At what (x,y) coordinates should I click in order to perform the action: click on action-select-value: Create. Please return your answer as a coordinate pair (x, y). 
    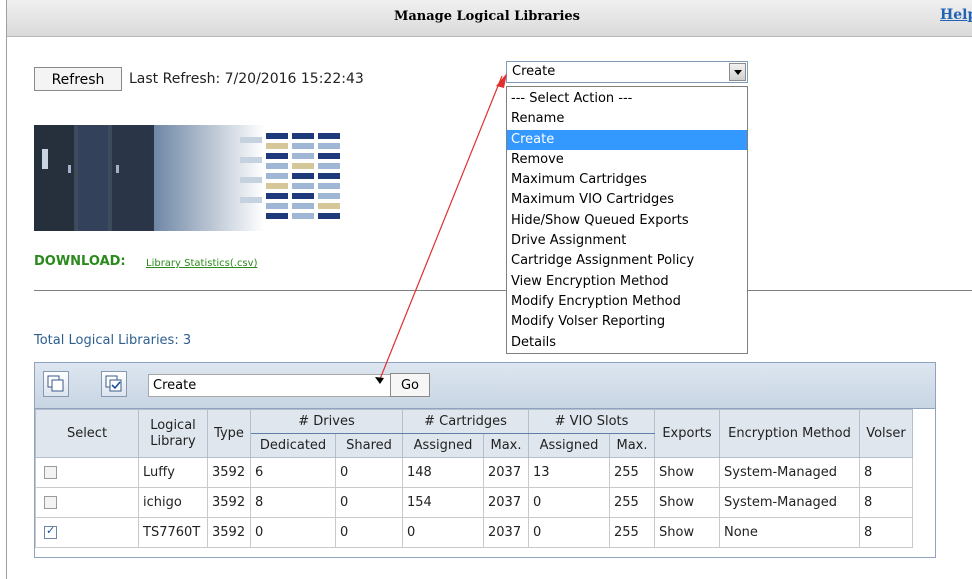
    Looking at the image, I should click on (534, 71).